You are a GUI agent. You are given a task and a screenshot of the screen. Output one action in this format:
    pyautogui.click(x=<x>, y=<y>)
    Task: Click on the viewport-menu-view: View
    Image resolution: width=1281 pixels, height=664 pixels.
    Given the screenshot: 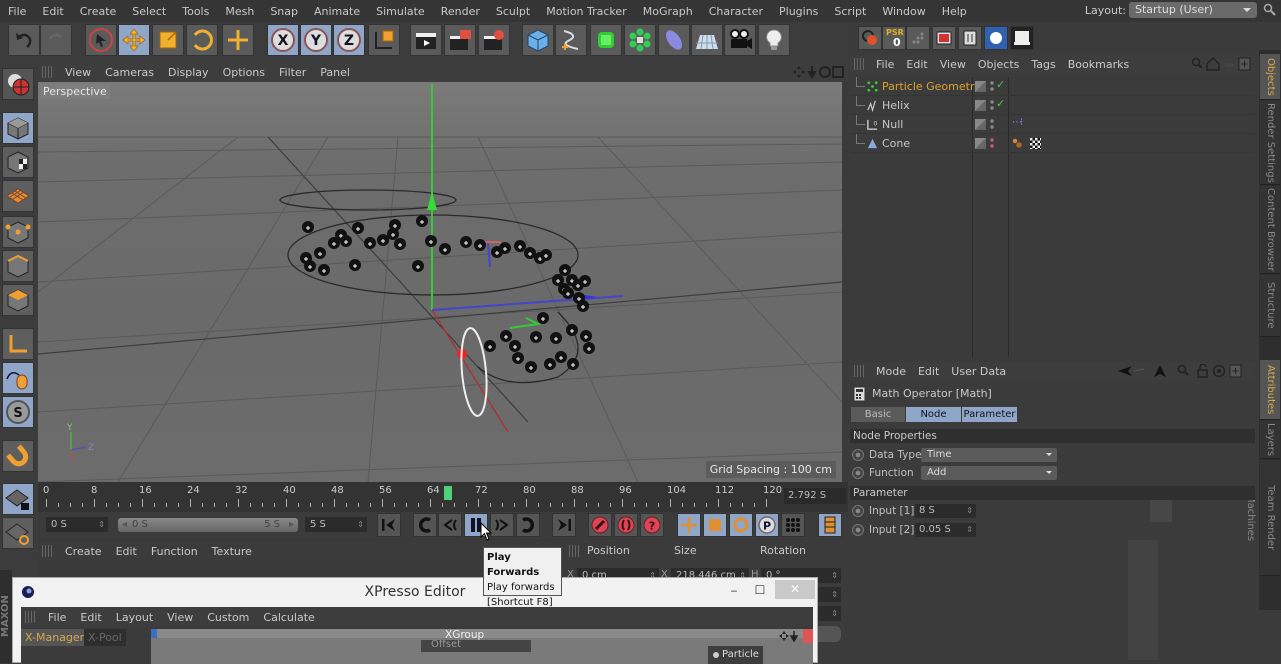 What is the action you would take?
    pyautogui.click(x=78, y=72)
    